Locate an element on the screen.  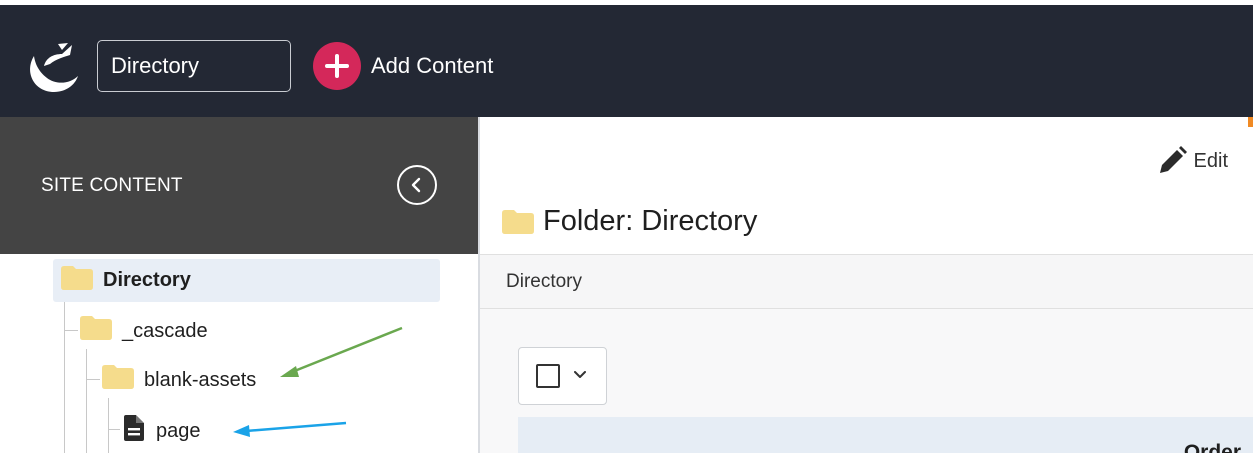
tree-item-label: blank-assets is located at coordinates (200, 379).